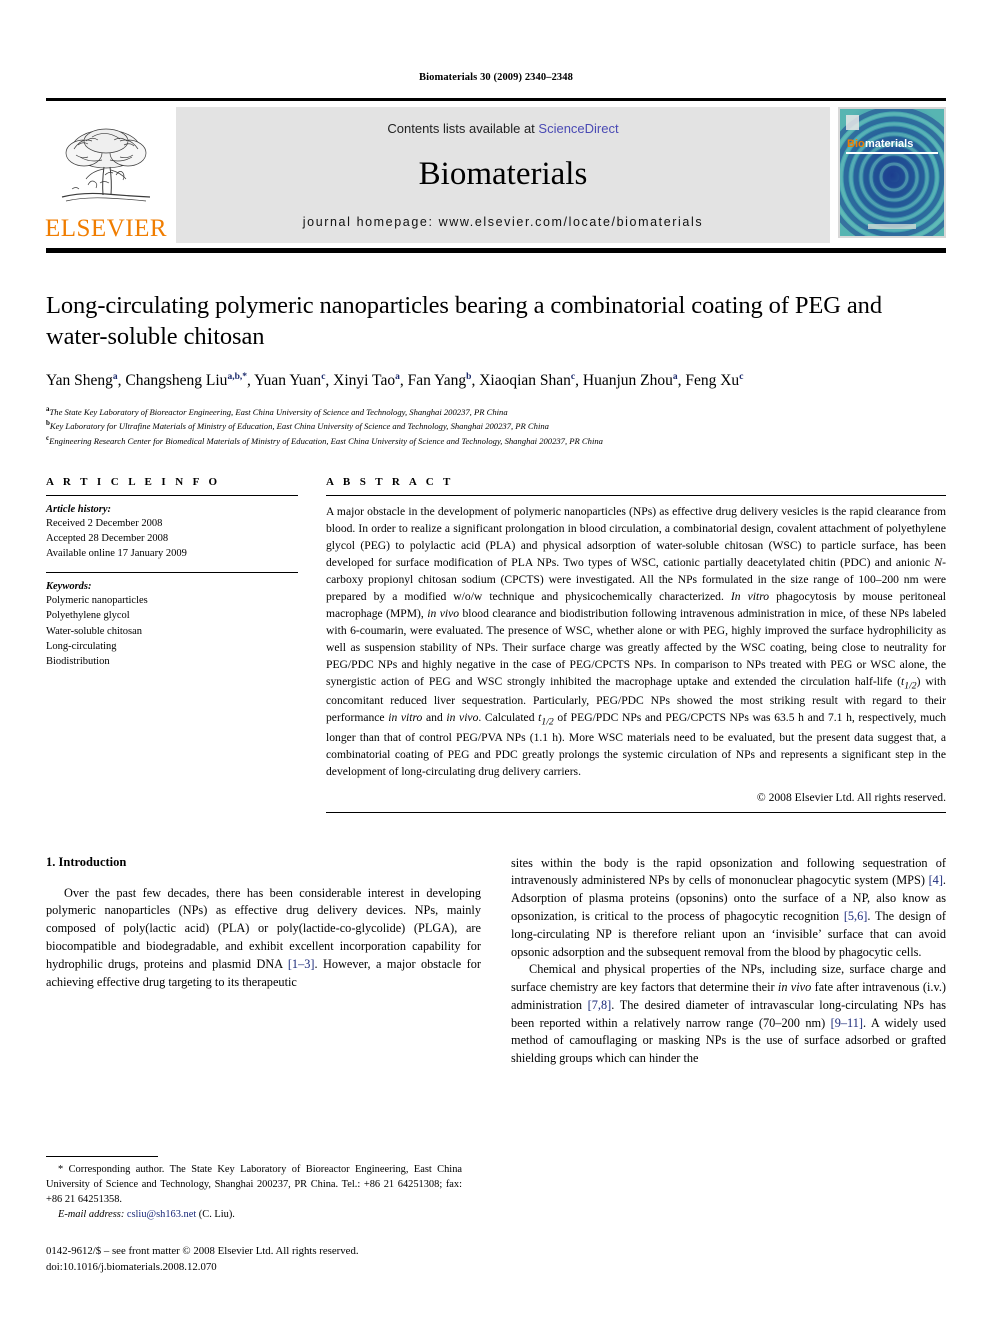 This screenshot has height=1323, width=992. Describe the element at coordinates (712, 380) in the screenshot. I see `author-name: Feng Xu` at that location.